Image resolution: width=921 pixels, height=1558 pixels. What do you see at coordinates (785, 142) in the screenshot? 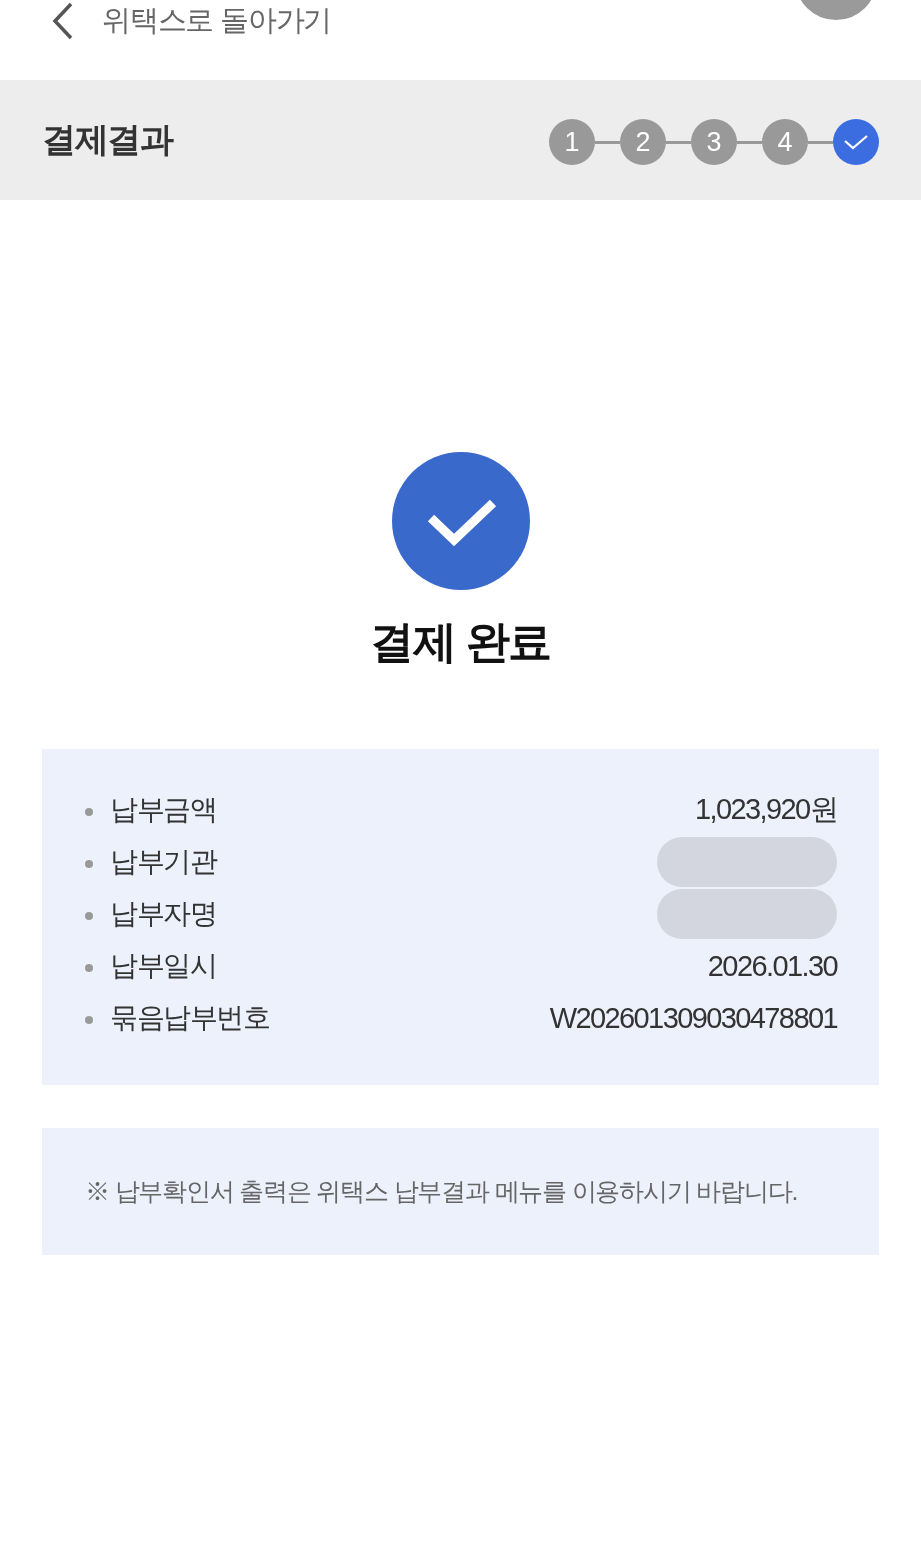
I see `step-number: 4` at bounding box center [785, 142].